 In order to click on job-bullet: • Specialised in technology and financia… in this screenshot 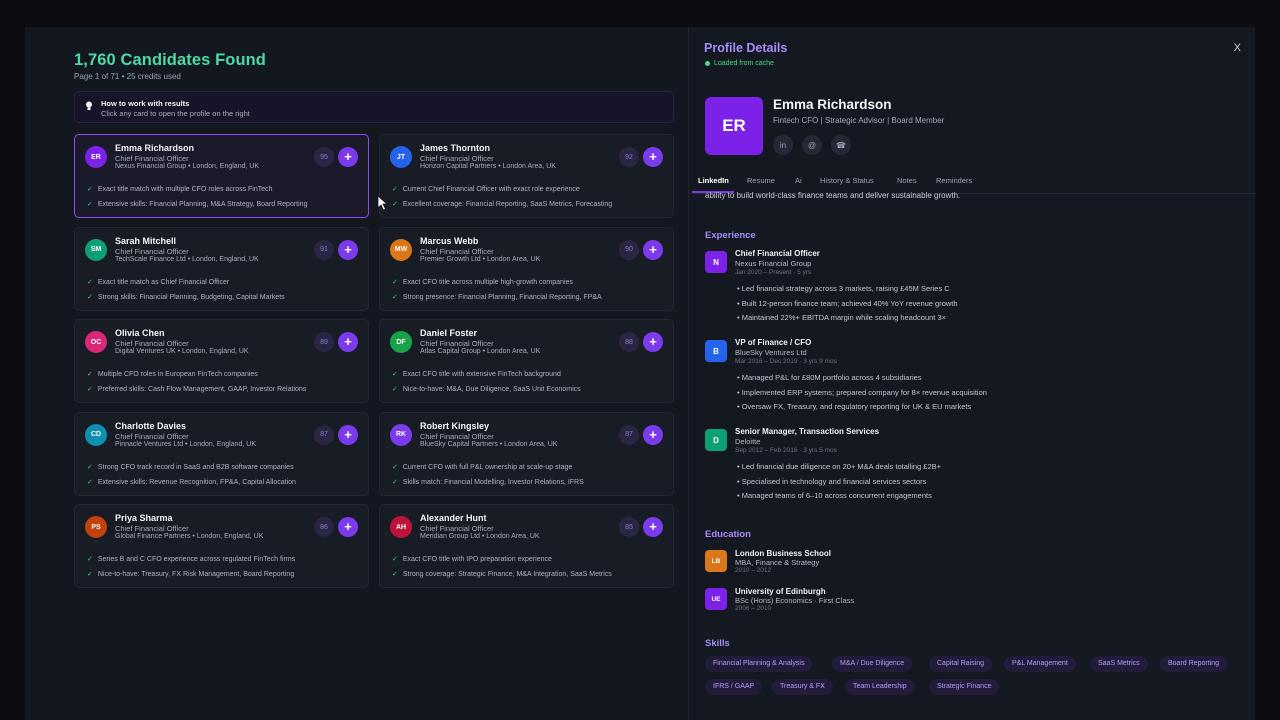, I will do `click(832, 481)`.